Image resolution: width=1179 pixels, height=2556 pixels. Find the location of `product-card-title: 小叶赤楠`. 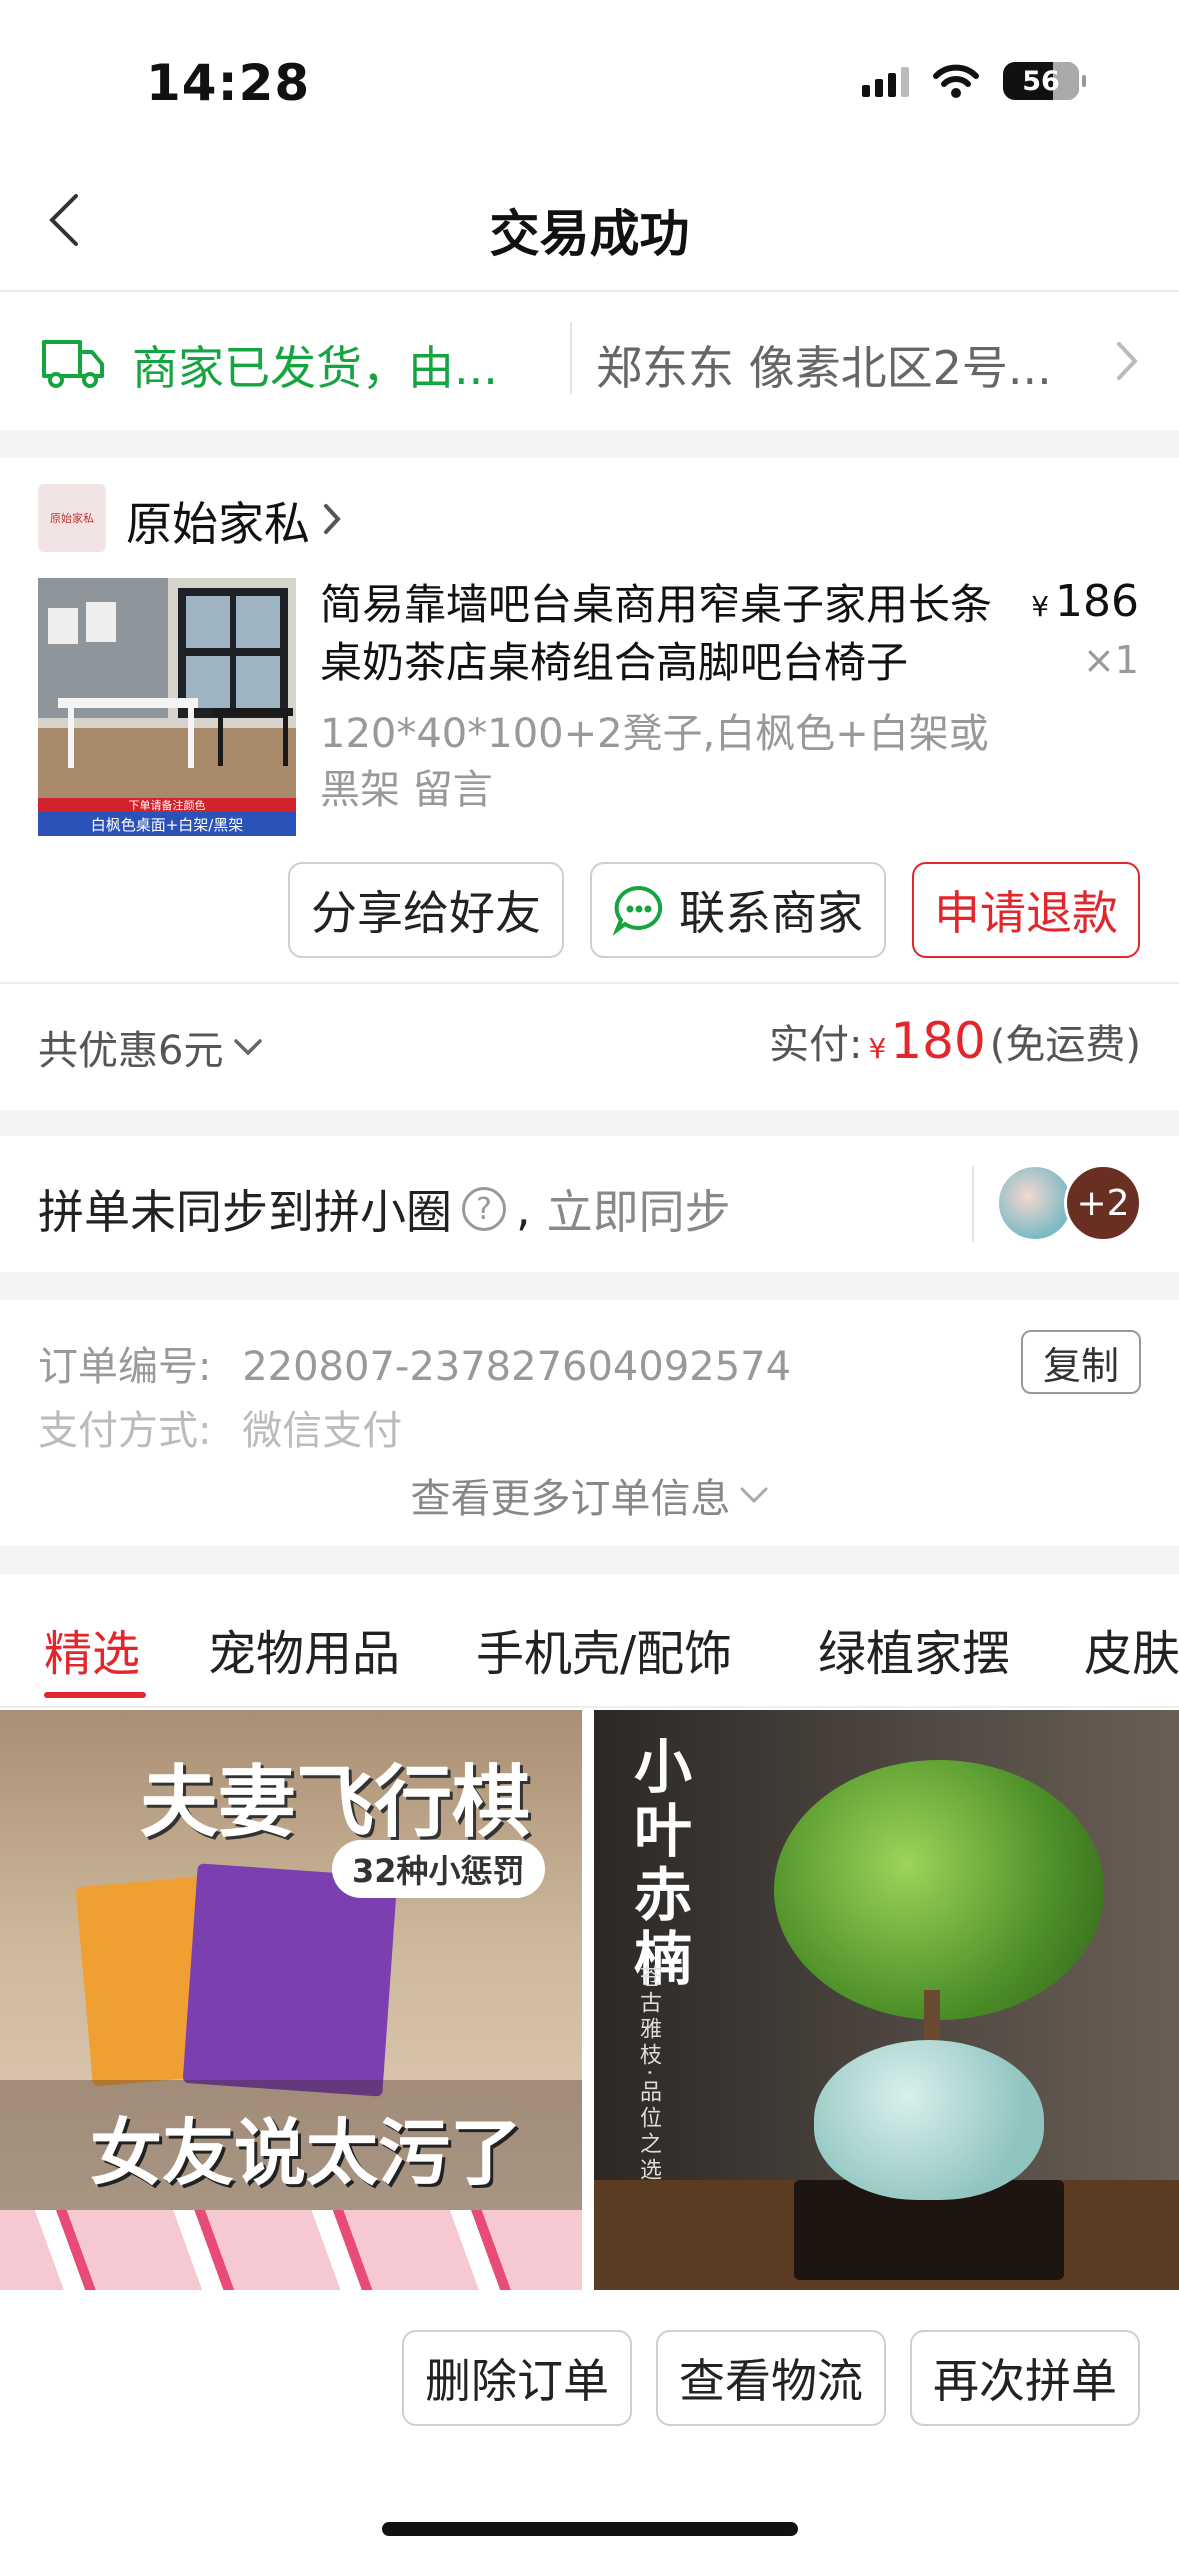

product-card-title: 小叶赤楠 is located at coordinates (658, 1864).